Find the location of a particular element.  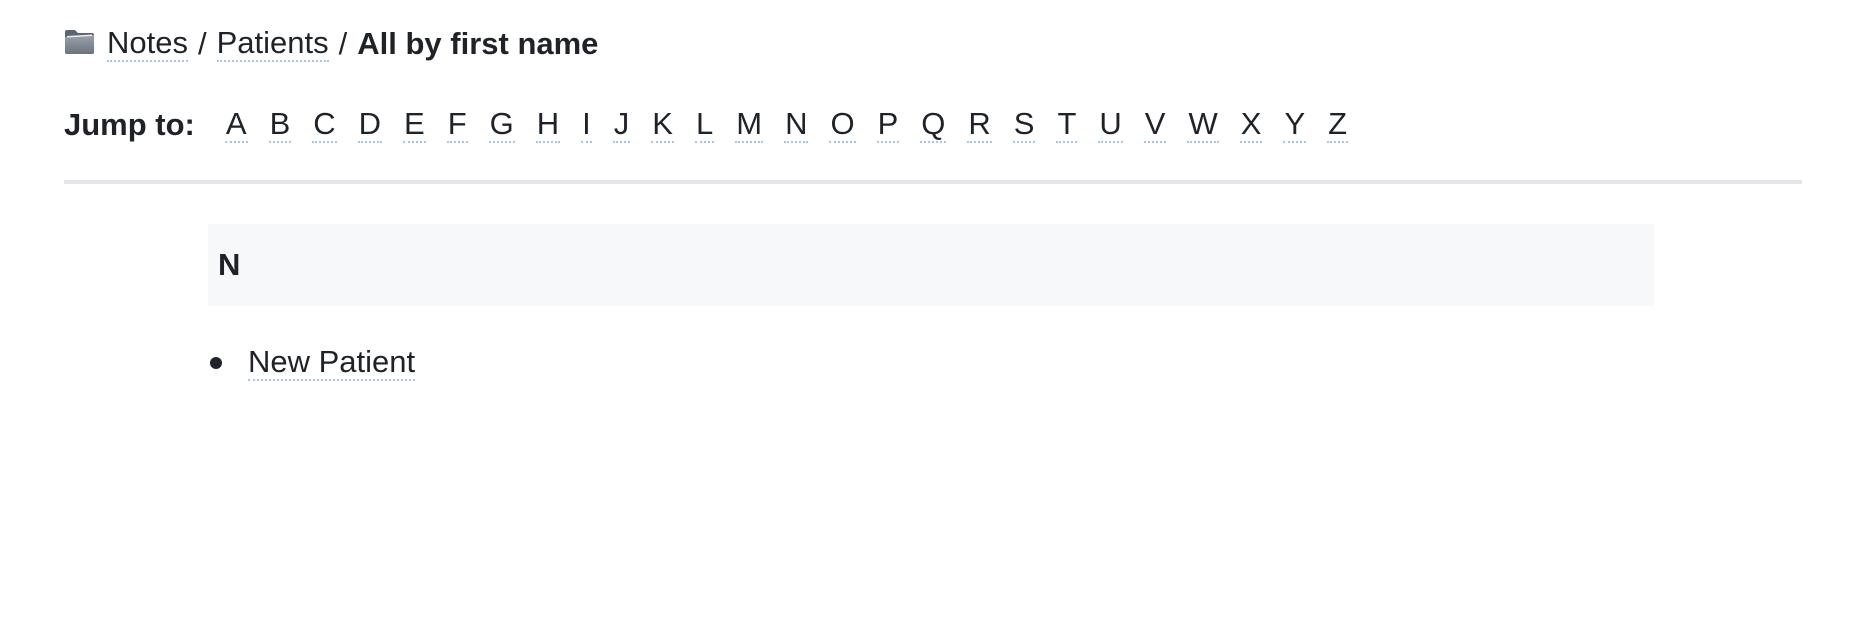

jump-letter-list: ABCDEFGHIJKLMNOPQRSTUVWXYZ is located at coordinates (796, 125).